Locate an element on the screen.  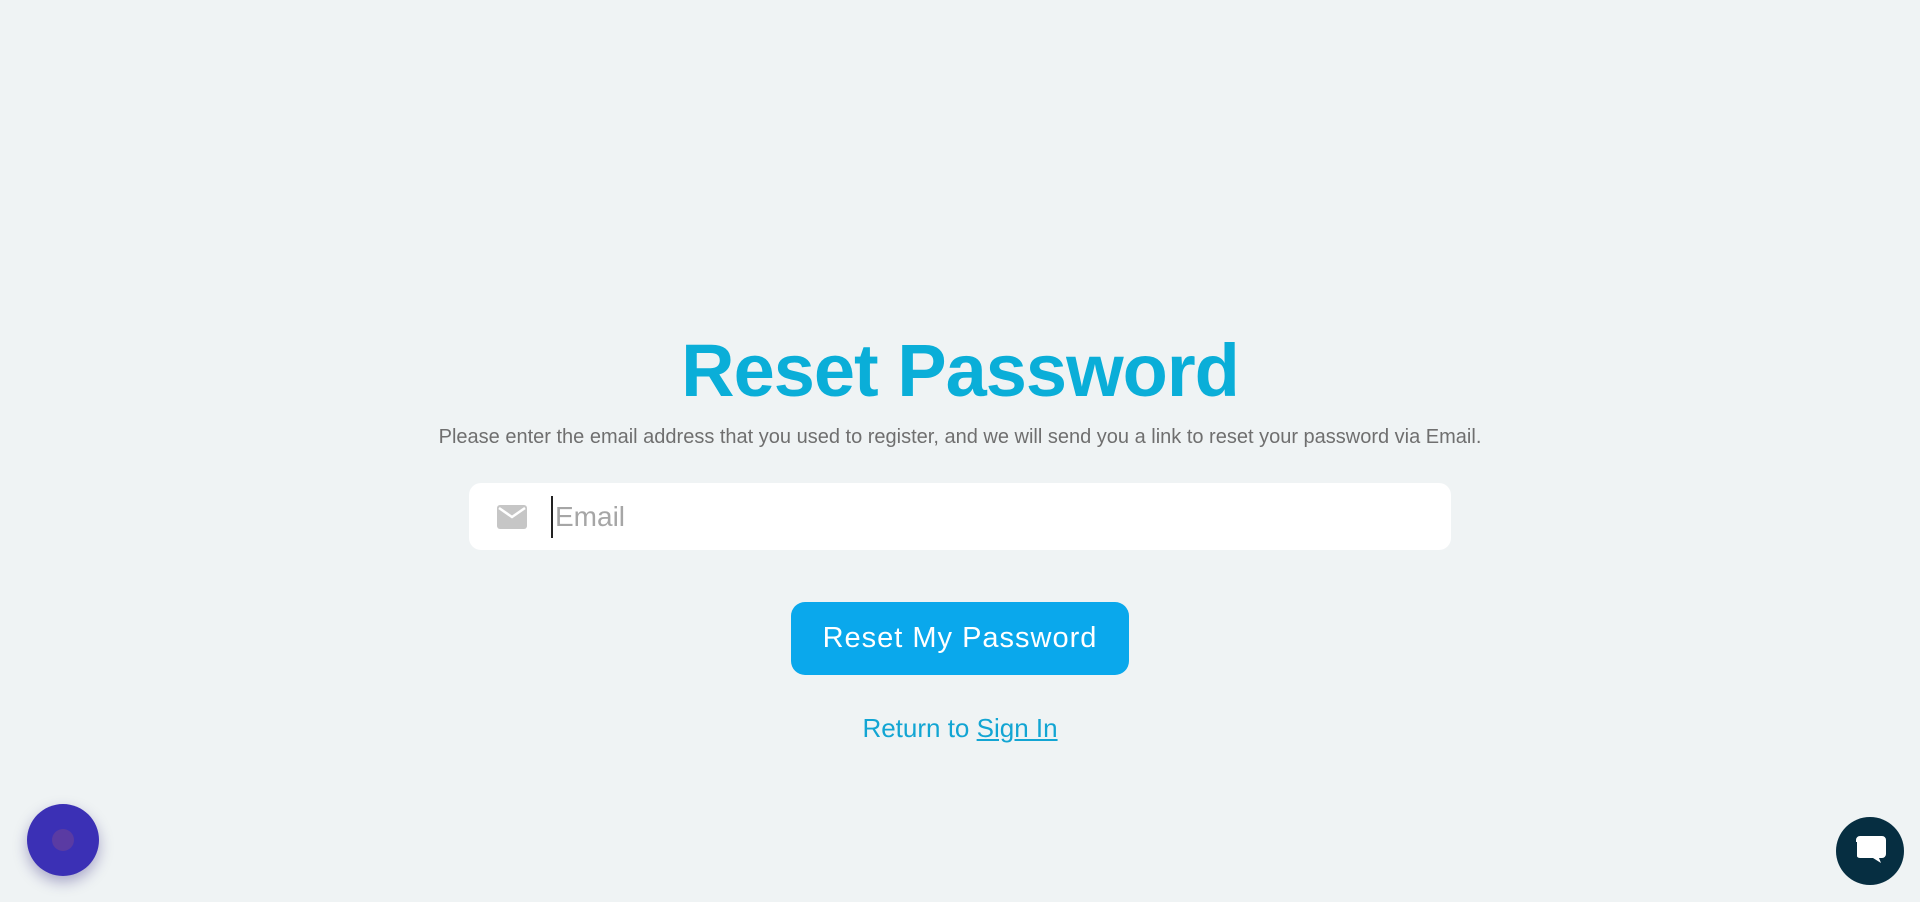
return-to-signin: Return to Sign In is located at coordinates (959, 728).